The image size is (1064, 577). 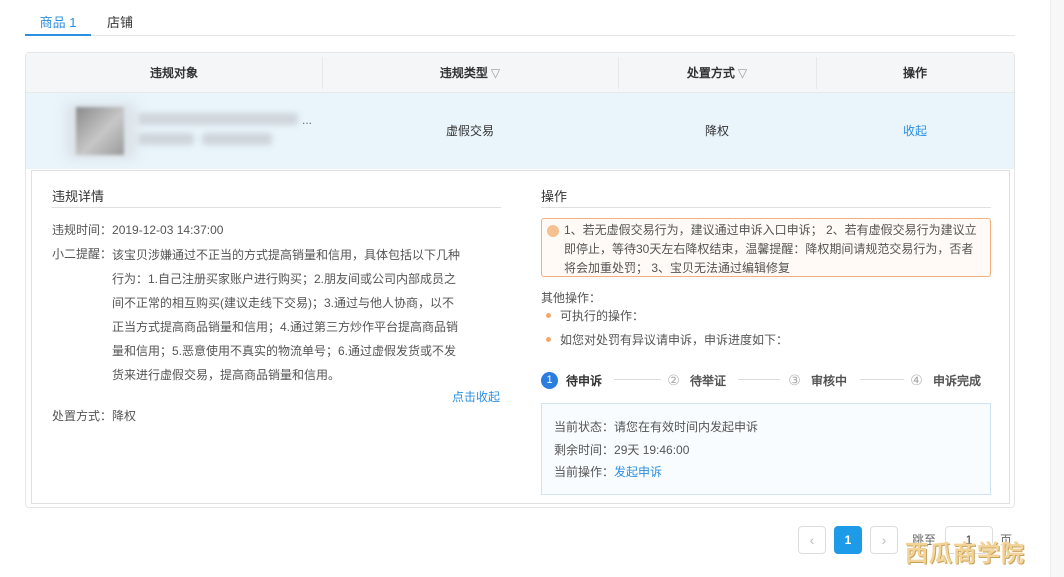 I want to click on header-violation-type: 违规类型 ▽, so click(x=470, y=73).